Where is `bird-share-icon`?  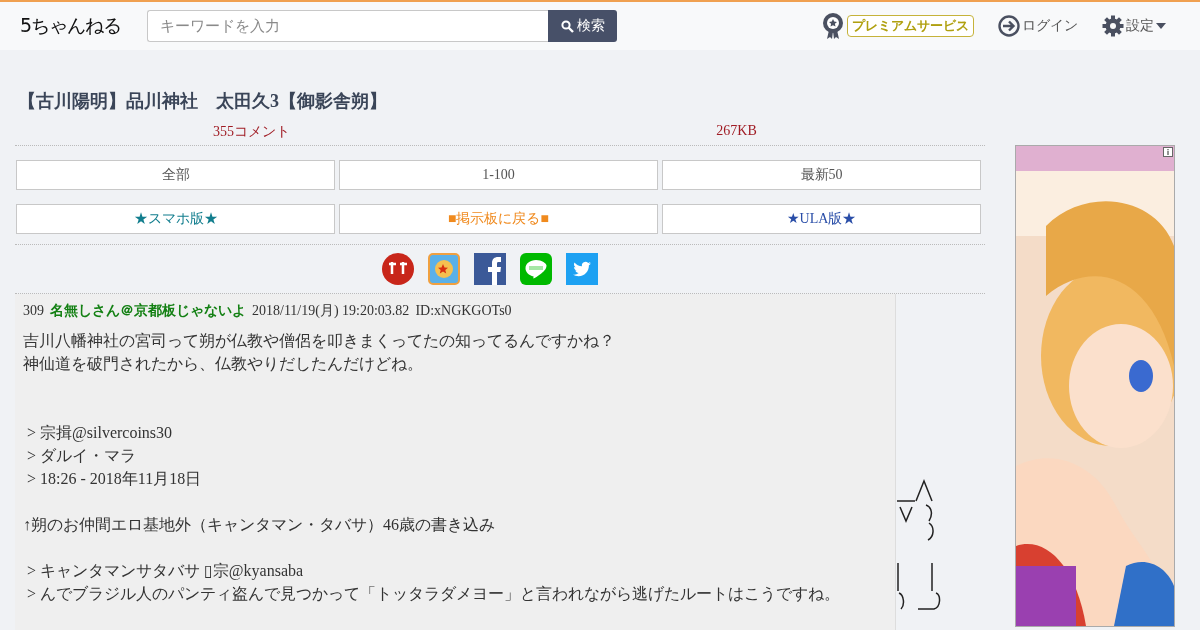
bird-share-icon is located at coordinates (582, 269).